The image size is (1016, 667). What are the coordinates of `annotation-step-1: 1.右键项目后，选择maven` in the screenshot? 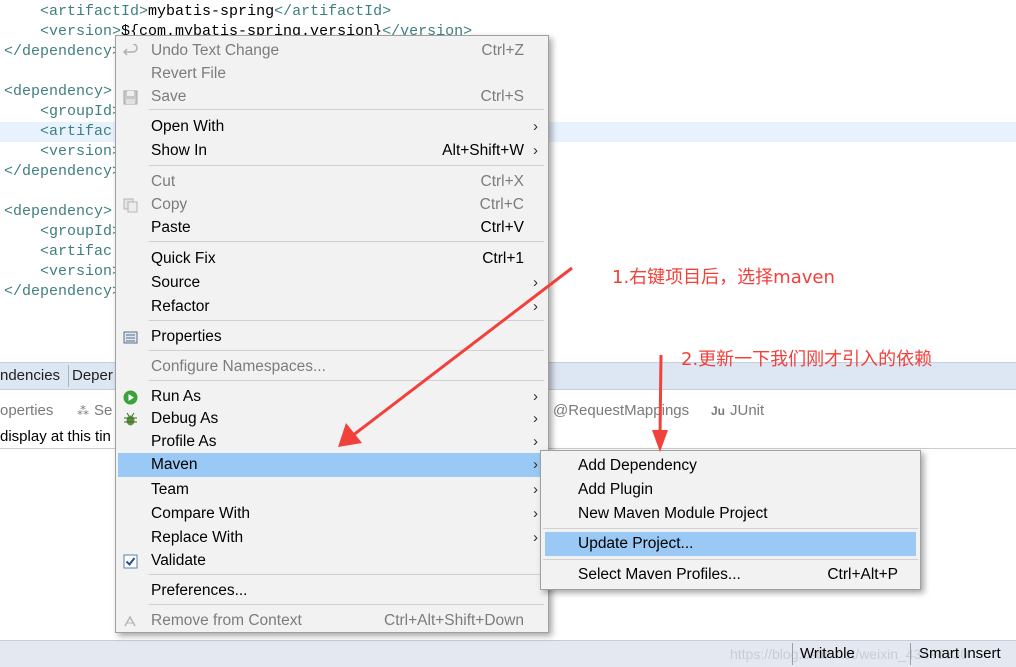 It's located at (723, 277).